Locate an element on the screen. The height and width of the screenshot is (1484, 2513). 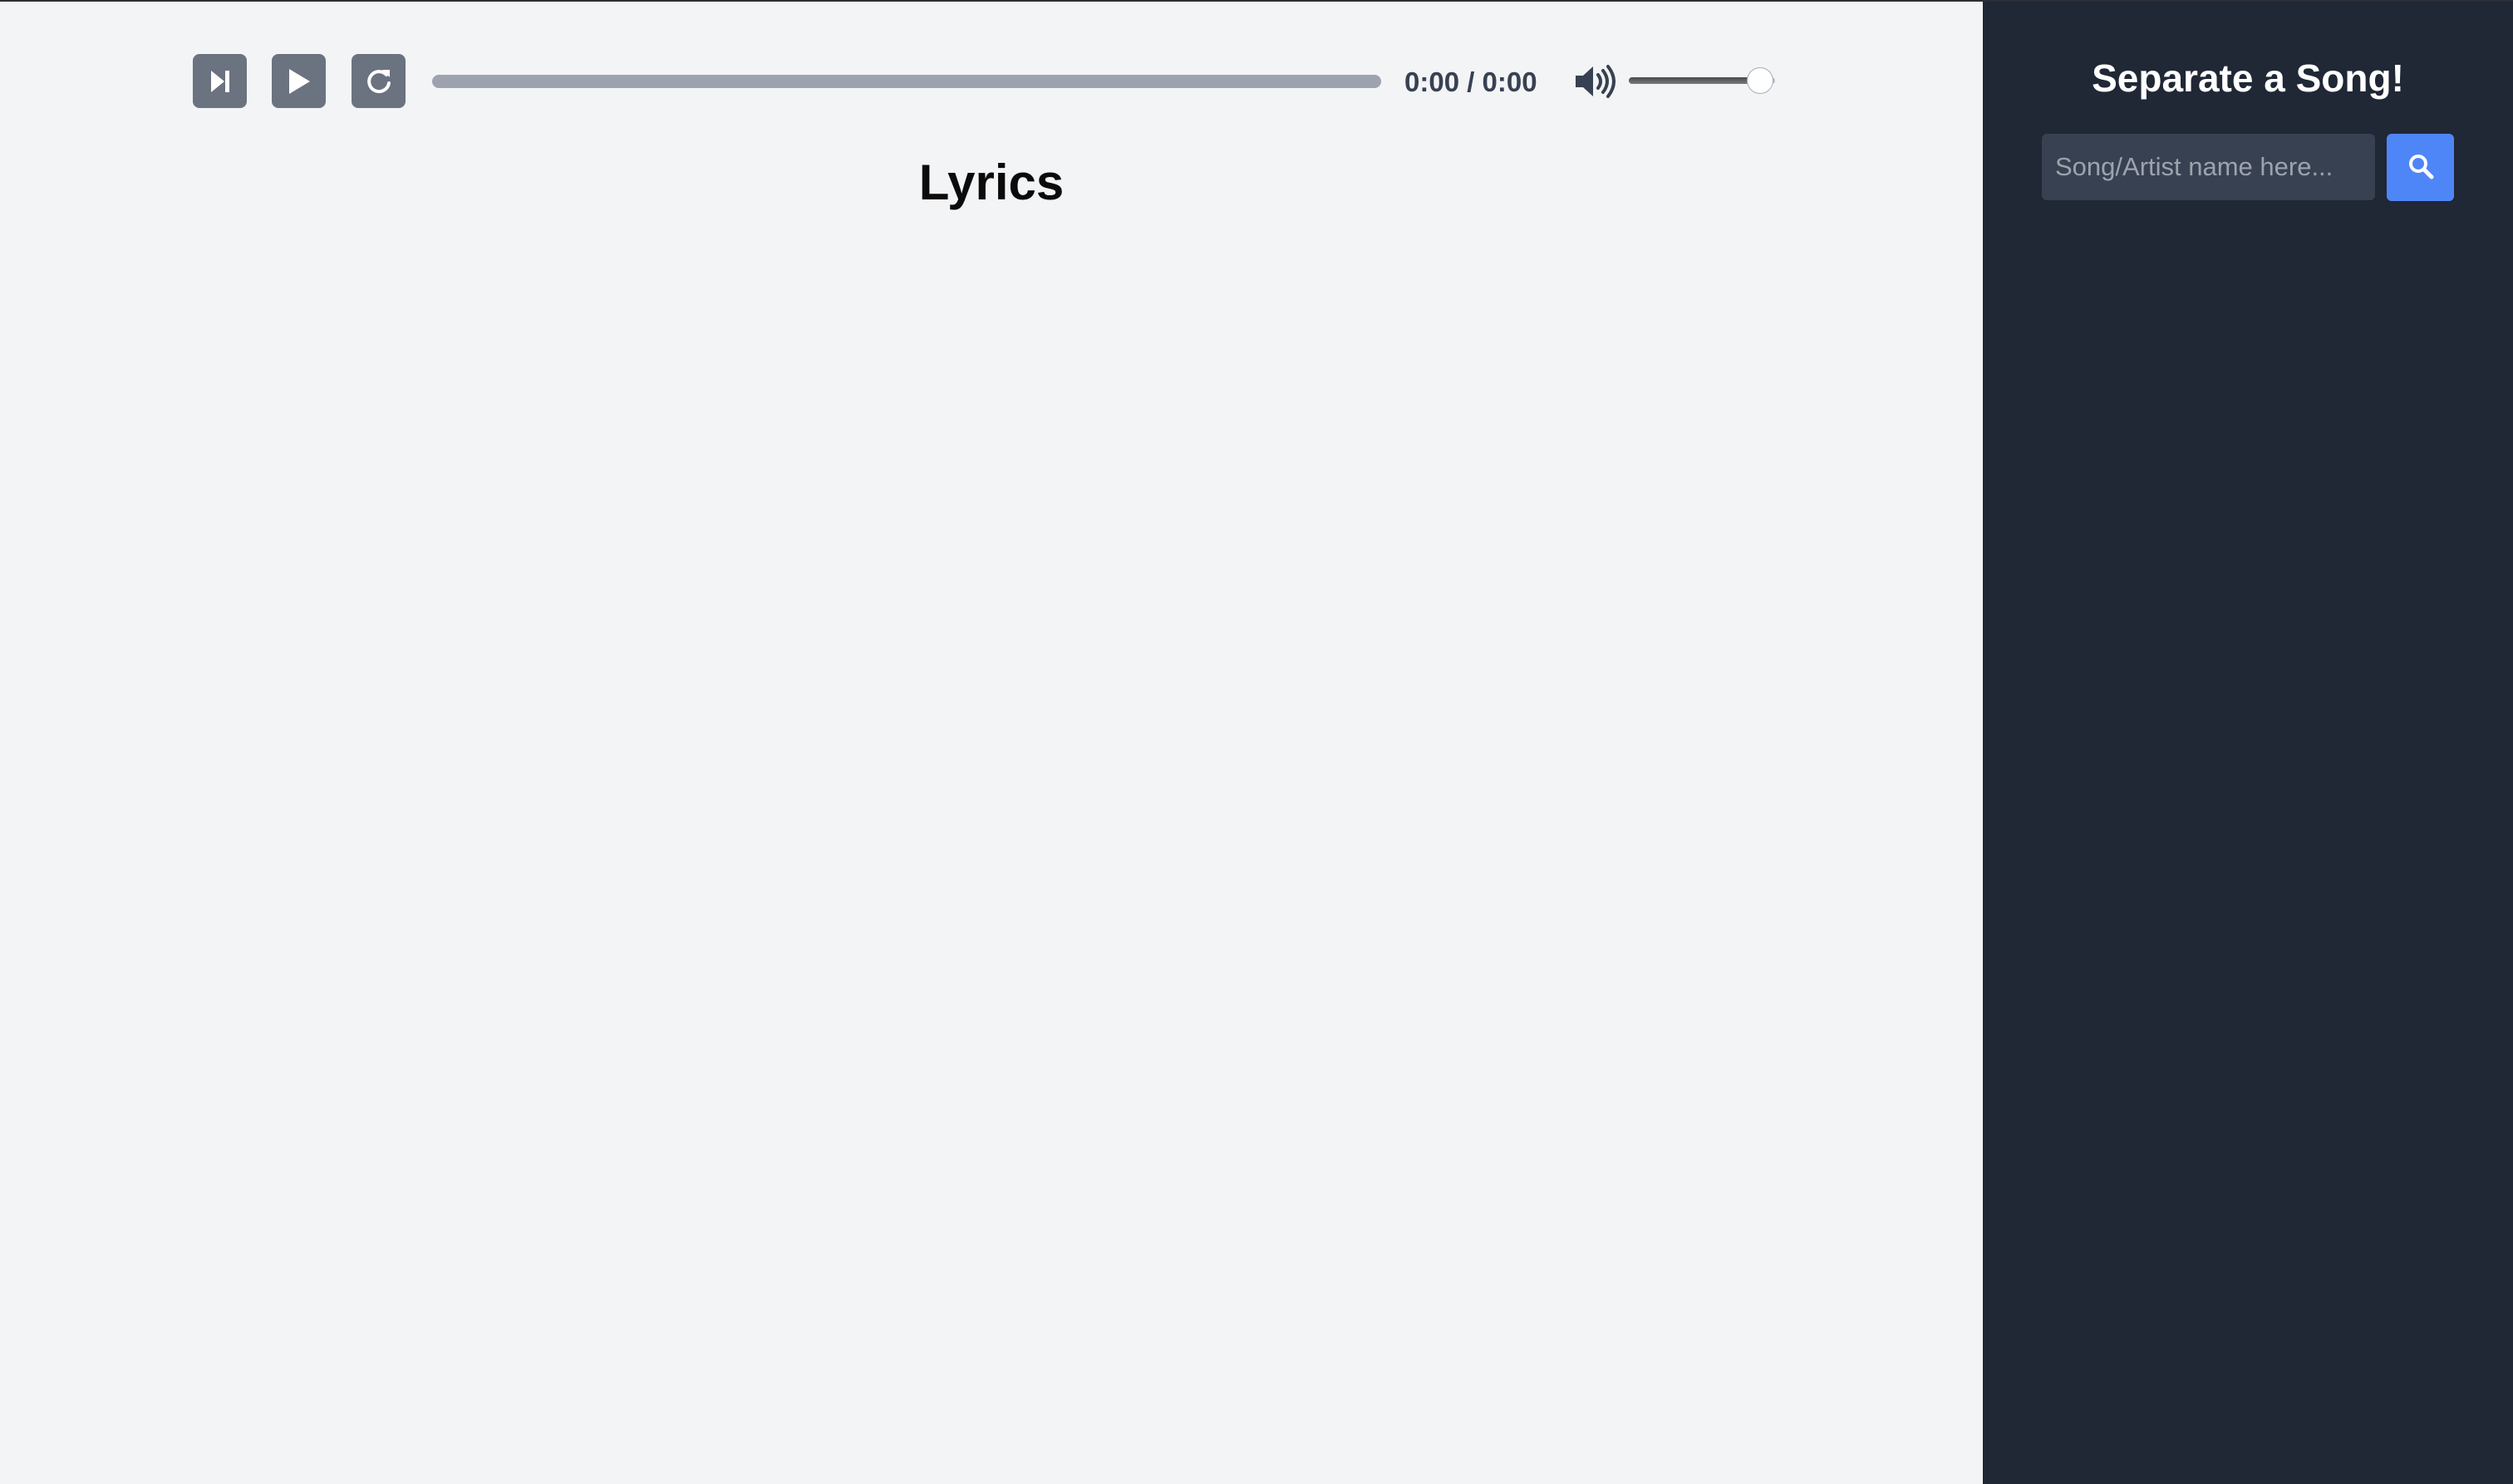
skip-forward-icon is located at coordinates (220, 81).